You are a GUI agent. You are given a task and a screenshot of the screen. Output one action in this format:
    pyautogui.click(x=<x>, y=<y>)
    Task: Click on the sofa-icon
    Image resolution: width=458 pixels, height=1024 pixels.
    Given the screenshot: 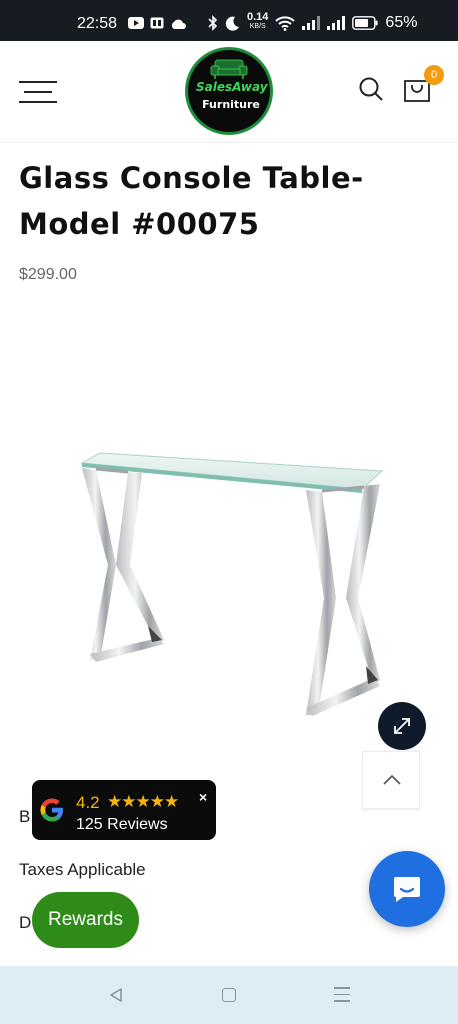 What is the action you would take?
    pyautogui.click(x=229, y=69)
    